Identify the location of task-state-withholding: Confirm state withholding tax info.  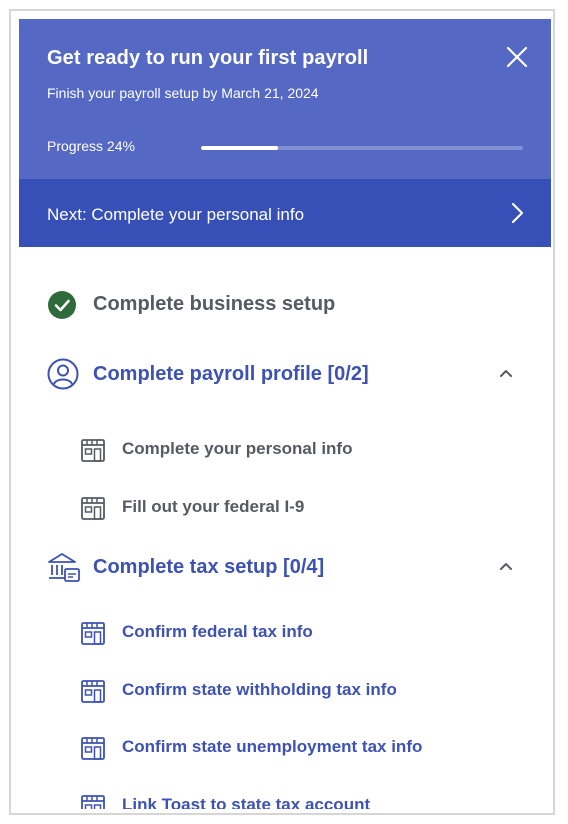
(285, 690).